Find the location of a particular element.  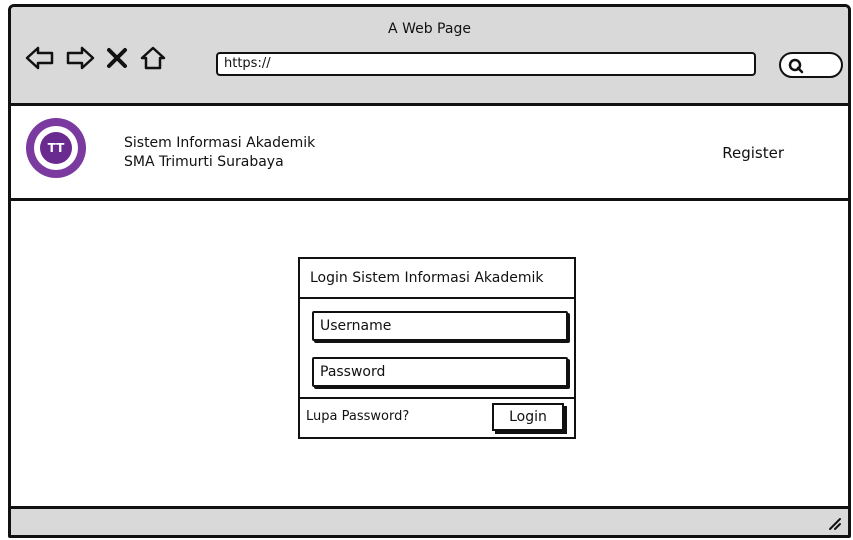

login-title: Login Sistem Informasi Akademik is located at coordinates (437, 279).